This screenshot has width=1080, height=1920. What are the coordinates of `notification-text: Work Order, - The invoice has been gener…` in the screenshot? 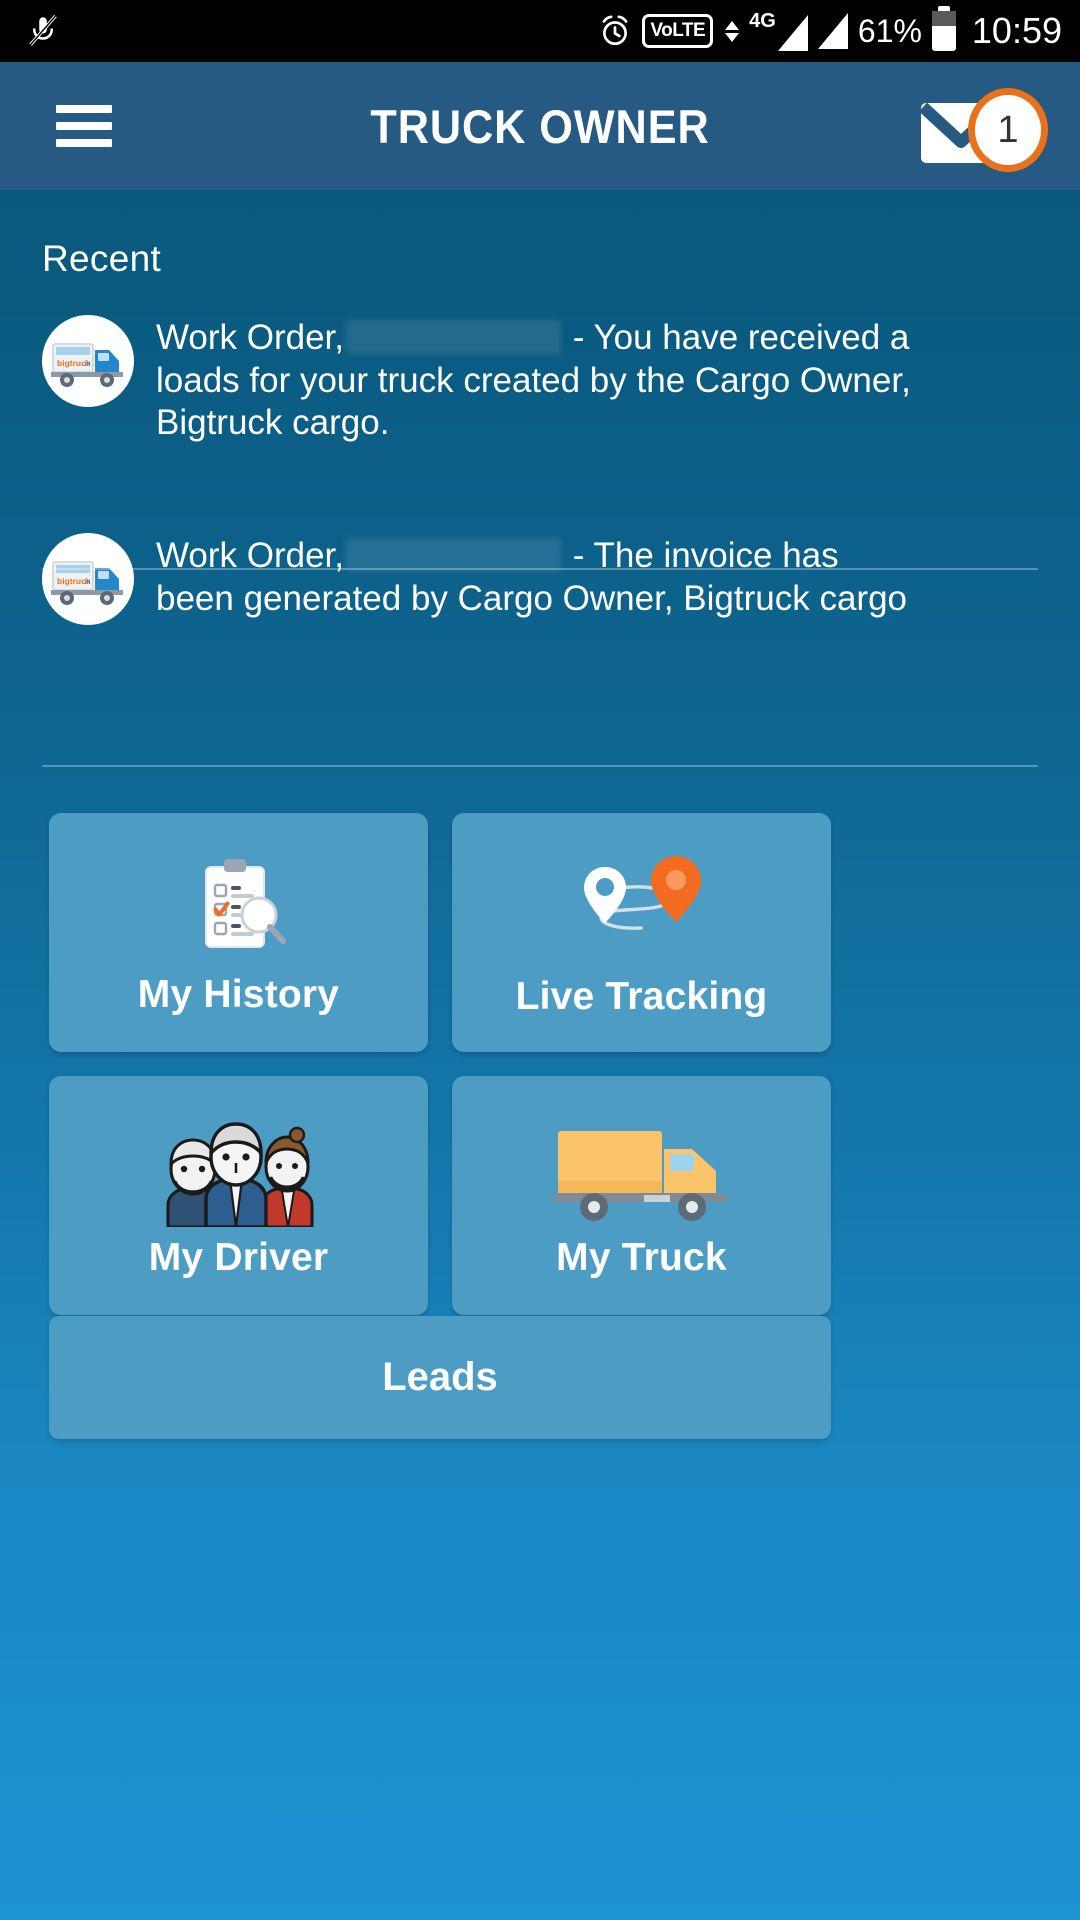 It's located at (536, 576).